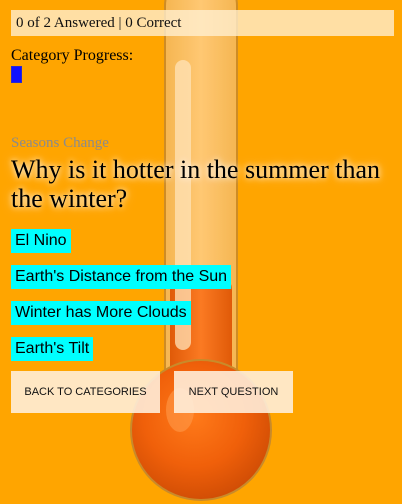  What do you see at coordinates (202, 23) in the screenshot?
I see `quiz-status-bar: 0 of 2 Answered | 0 Correct` at bounding box center [202, 23].